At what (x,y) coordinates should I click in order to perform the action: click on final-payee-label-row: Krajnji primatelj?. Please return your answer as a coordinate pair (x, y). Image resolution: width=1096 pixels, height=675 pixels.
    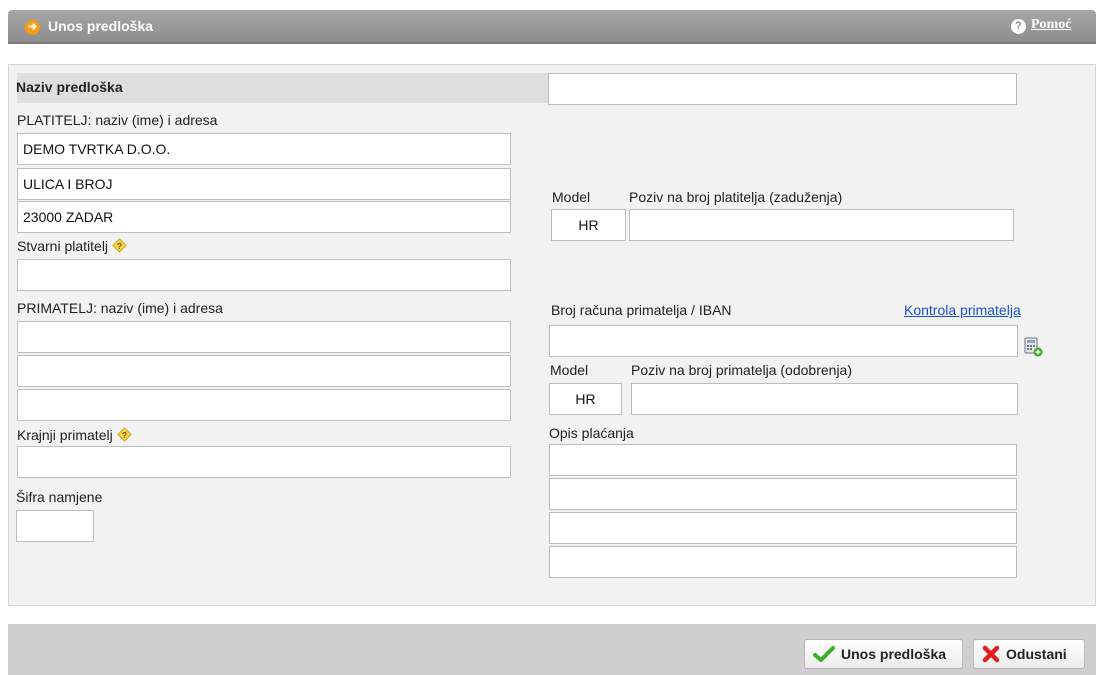
    Looking at the image, I should click on (74, 435).